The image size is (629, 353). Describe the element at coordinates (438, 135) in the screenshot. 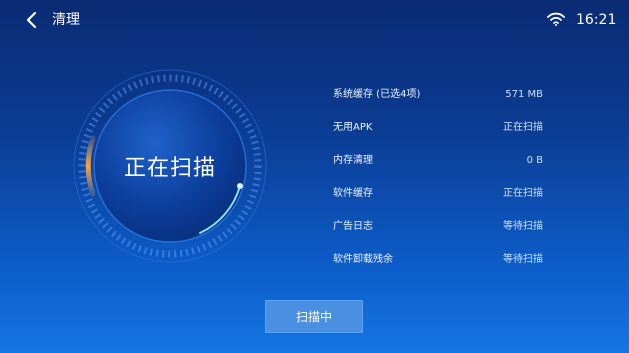

I see `list-item: 无用APK 正在扫描` at that location.